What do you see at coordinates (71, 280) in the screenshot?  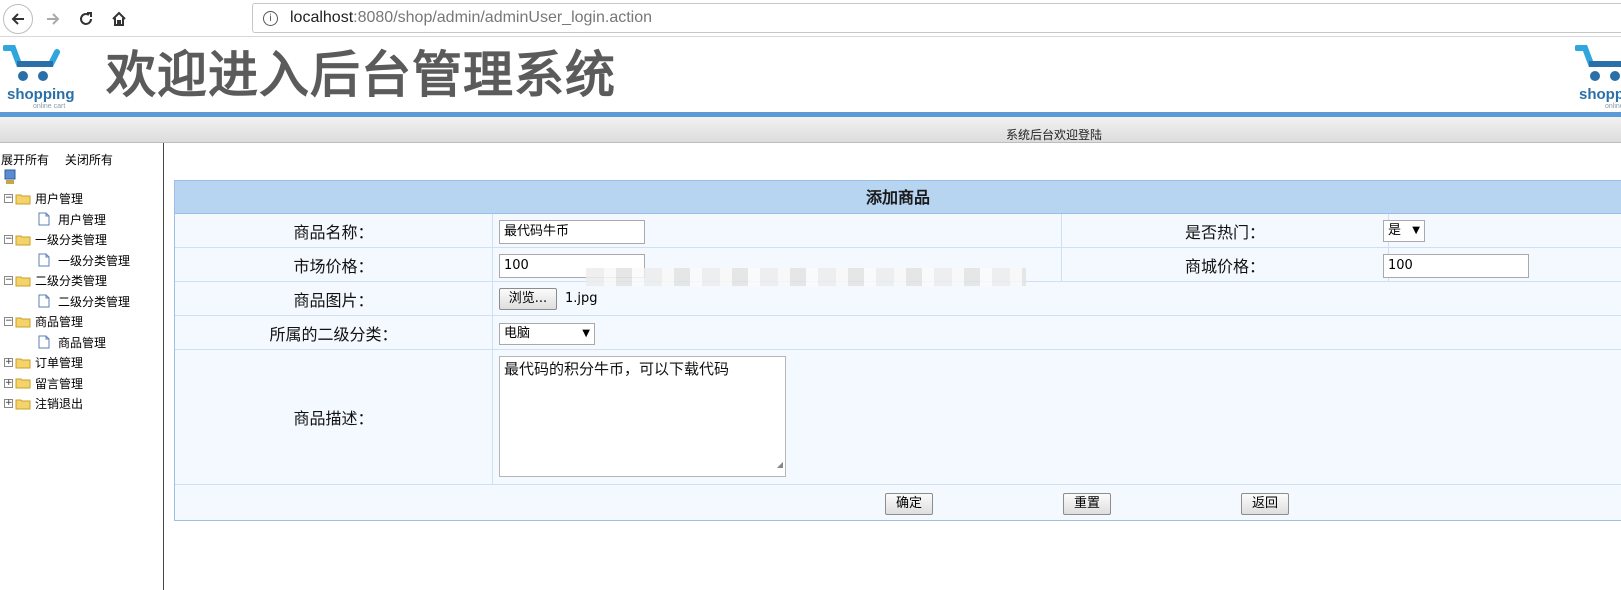 I see `tree-folder-label: 二级分类管理` at bounding box center [71, 280].